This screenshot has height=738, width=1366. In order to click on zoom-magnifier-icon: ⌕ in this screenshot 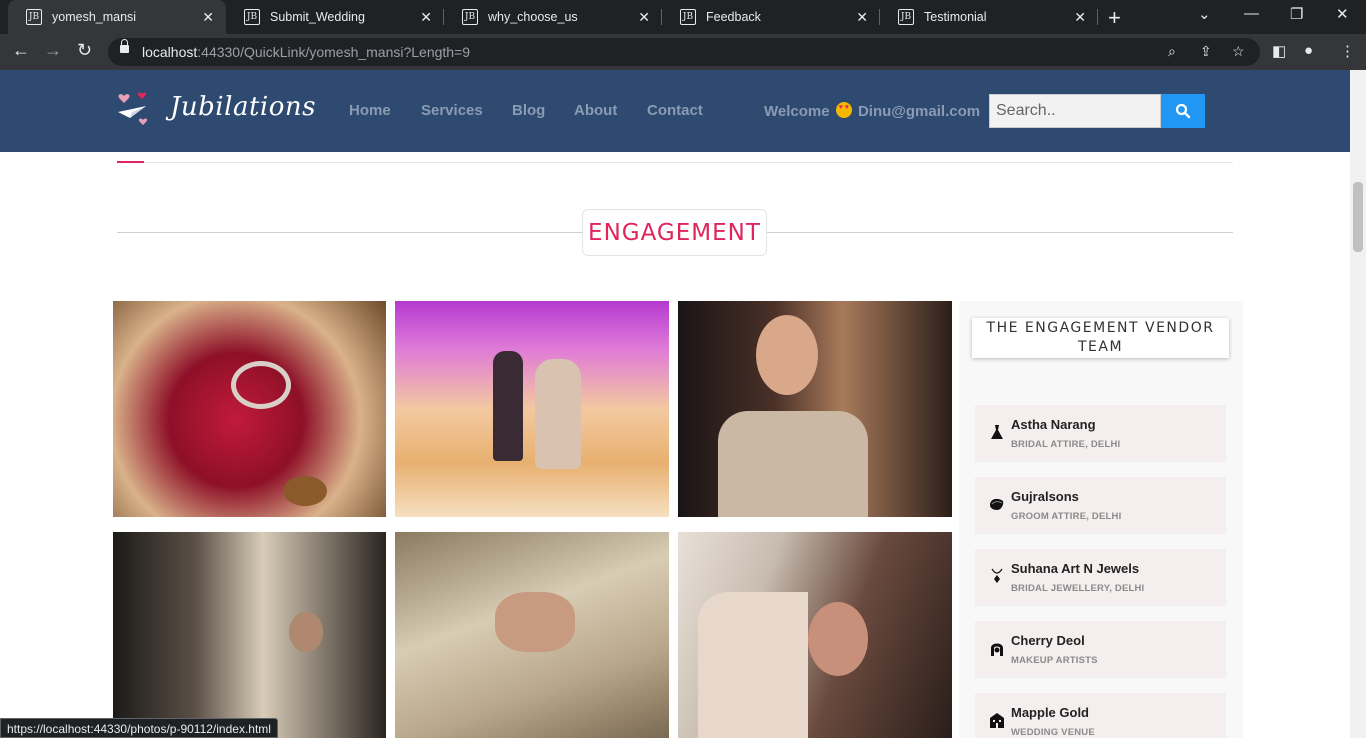, I will do `click(1172, 51)`.